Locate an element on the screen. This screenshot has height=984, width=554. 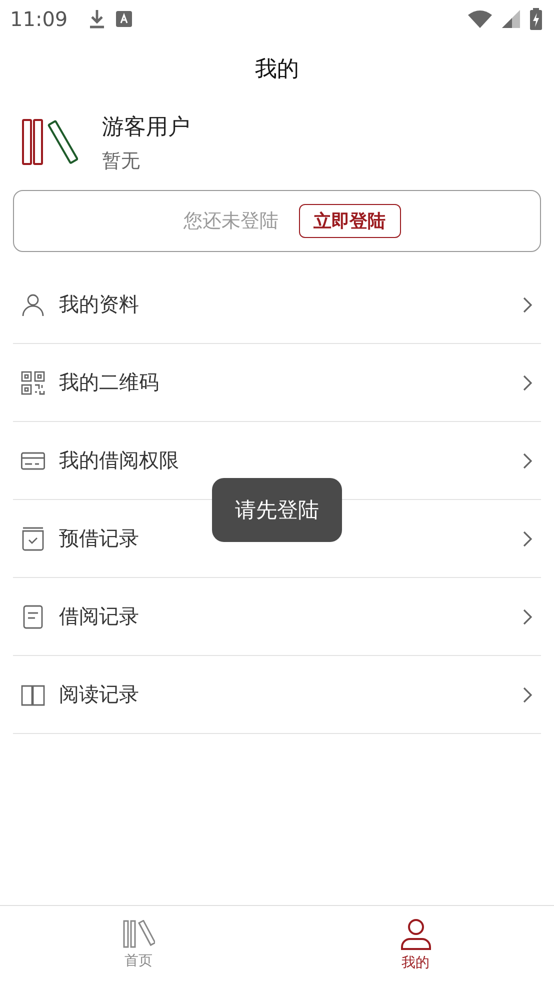
download-icon is located at coordinates (97, 19).